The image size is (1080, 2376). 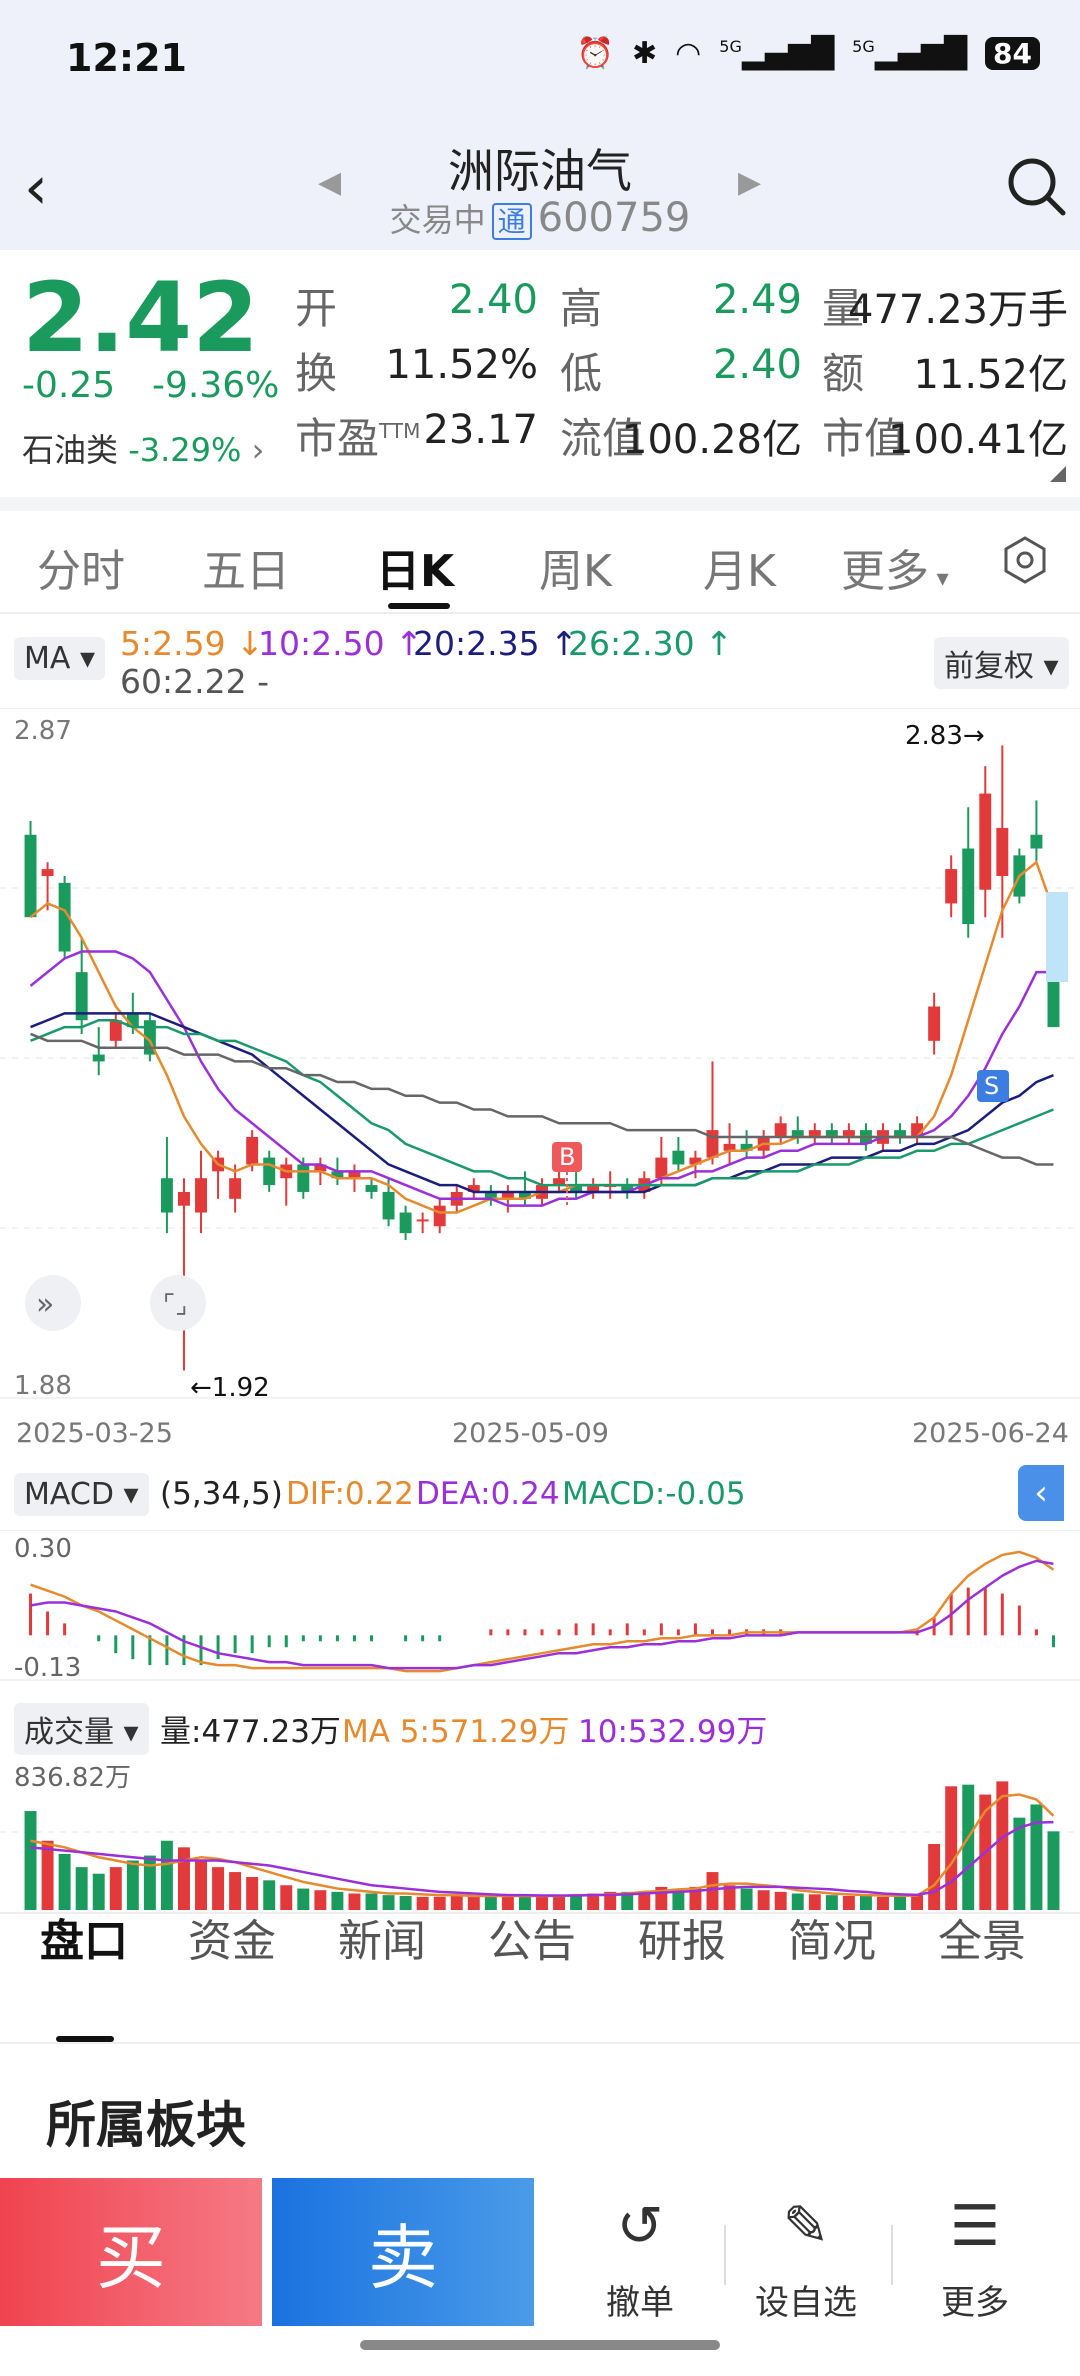 What do you see at coordinates (542, 1845) in the screenshot?
I see `volume-bars` at bounding box center [542, 1845].